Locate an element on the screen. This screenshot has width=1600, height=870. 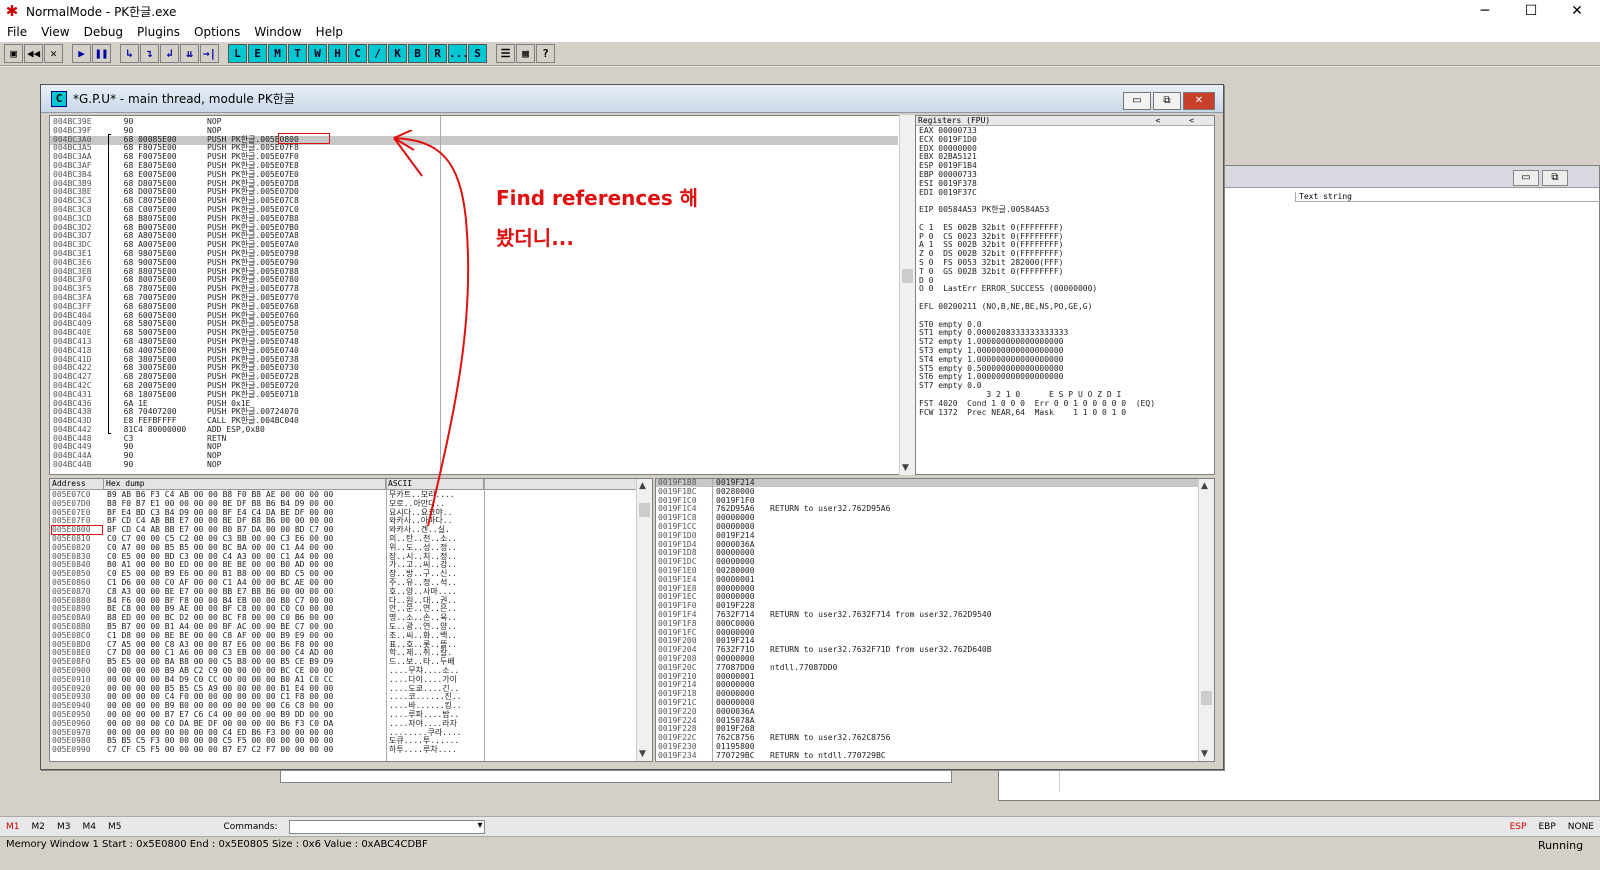
minimize-button: ─ is located at coordinates (1485, 11).